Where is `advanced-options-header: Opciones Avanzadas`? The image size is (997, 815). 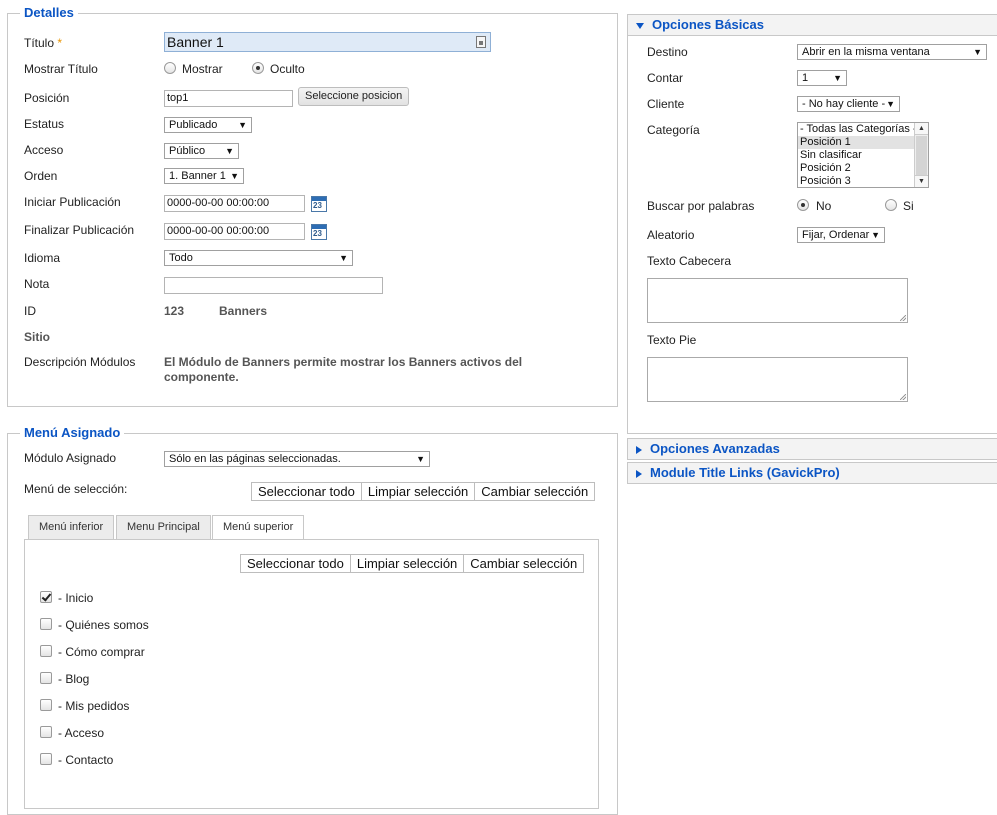
advanced-options-header: Opciones Avanzadas is located at coordinates (812, 449).